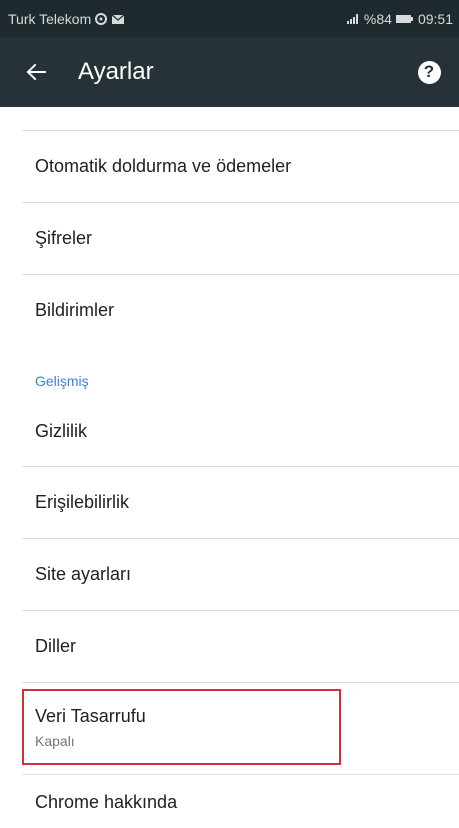 The width and height of the screenshot is (459, 828). I want to click on settings-item-notifications: Bildirimler, so click(229, 310).